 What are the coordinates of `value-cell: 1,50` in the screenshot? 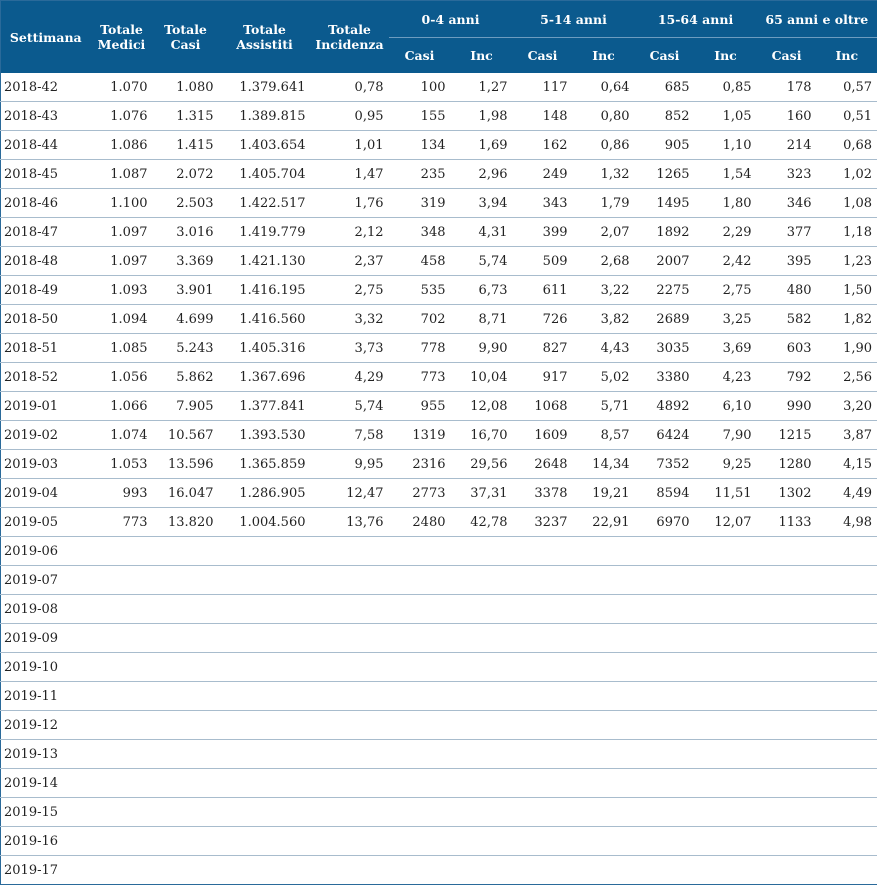 It's located at (846, 290).